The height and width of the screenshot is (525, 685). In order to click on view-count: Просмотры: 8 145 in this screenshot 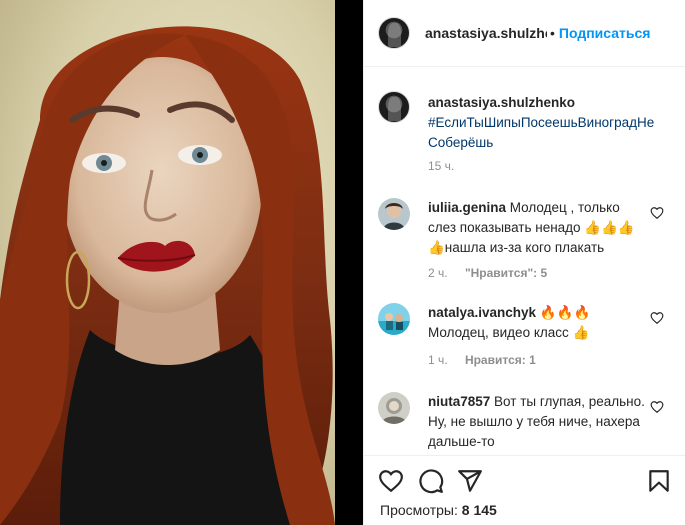, I will do `click(438, 510)`.